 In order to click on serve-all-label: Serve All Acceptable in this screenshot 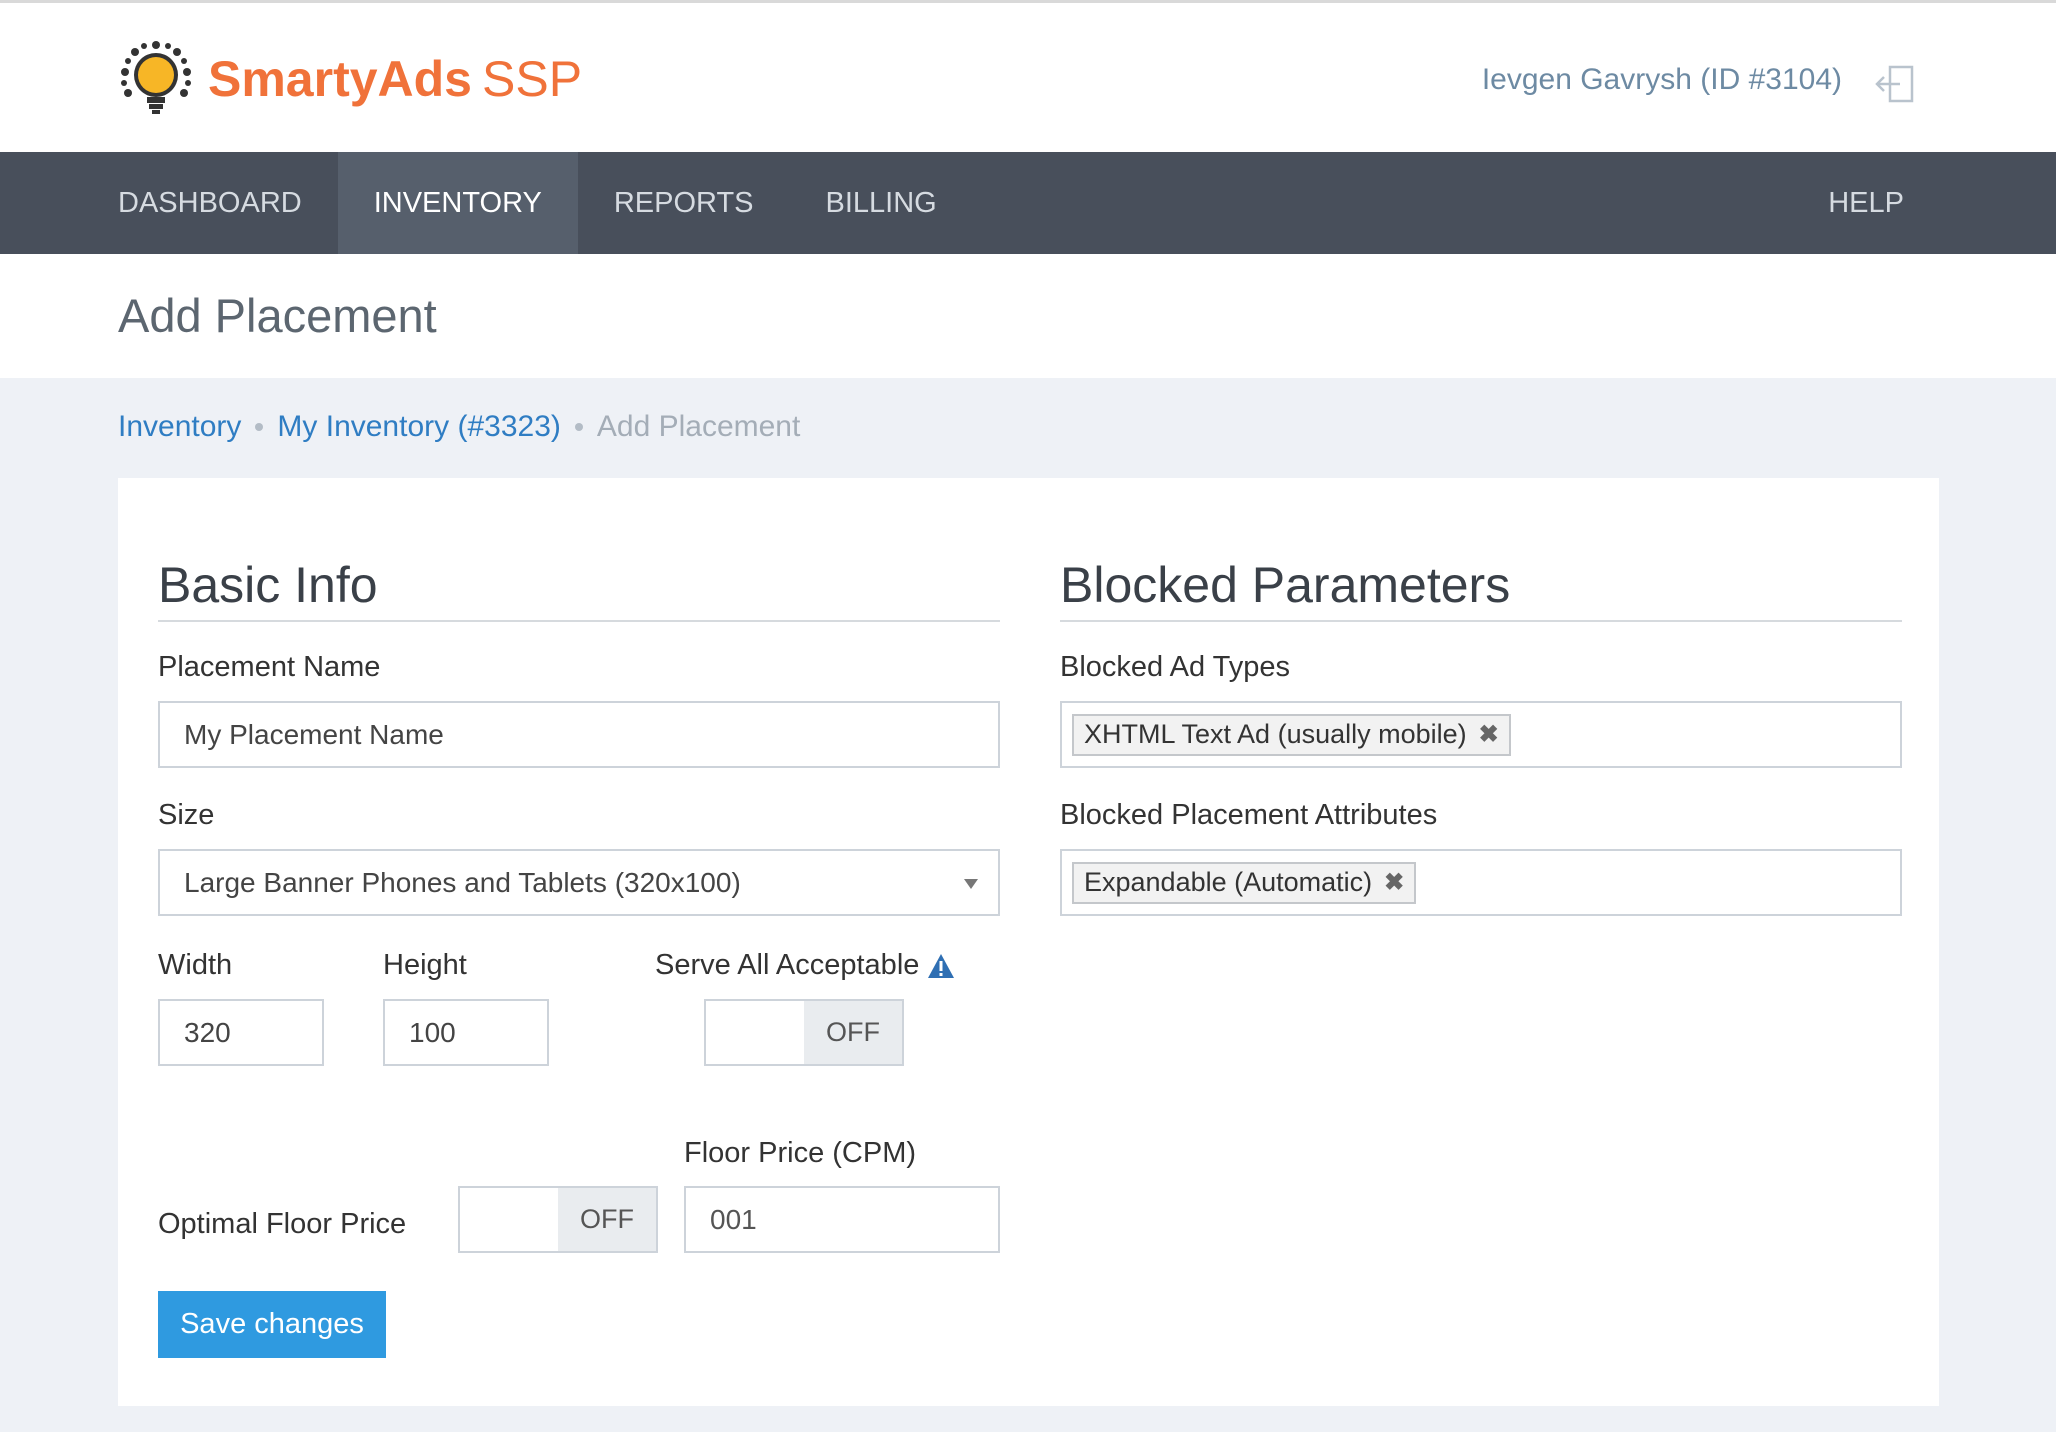, I will do `click(787, 965)`.